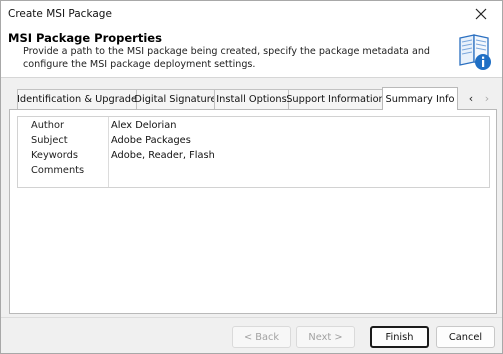  What do you see at coordinates (465, 337) in the screenshot?
I see `cancel-button: Cancel` at bounding box center [465, 337].